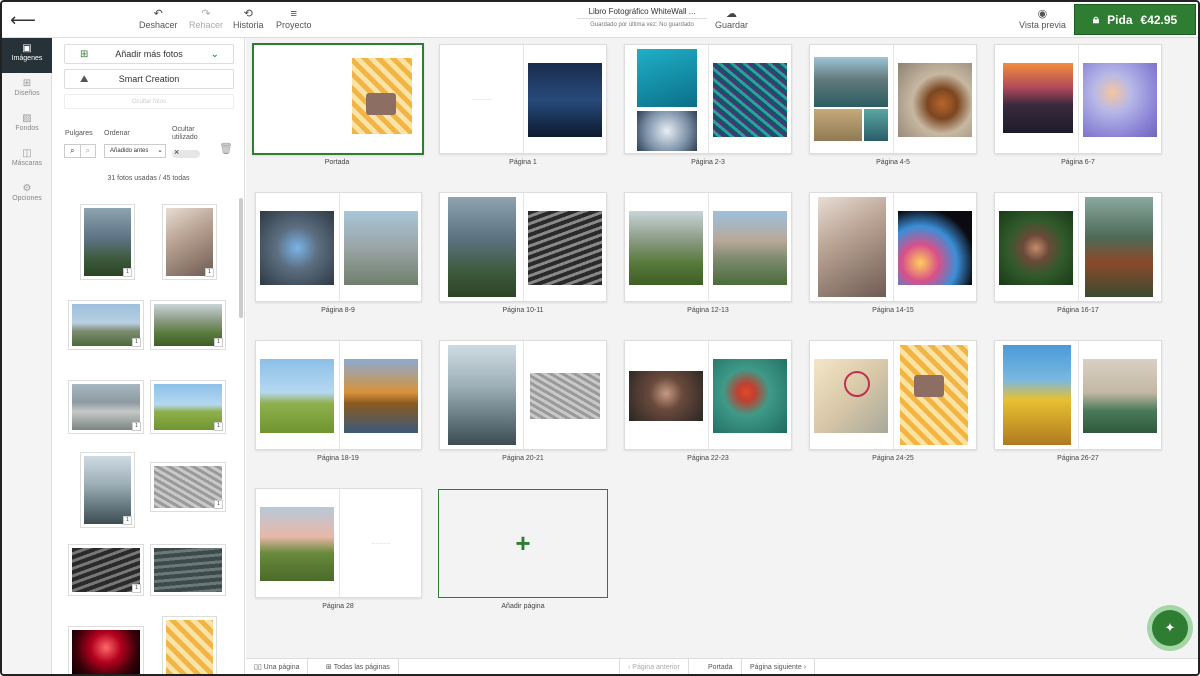 The image size is (1200, 676). I want to click on chevron-right-icon: ›, so click(805, 667).